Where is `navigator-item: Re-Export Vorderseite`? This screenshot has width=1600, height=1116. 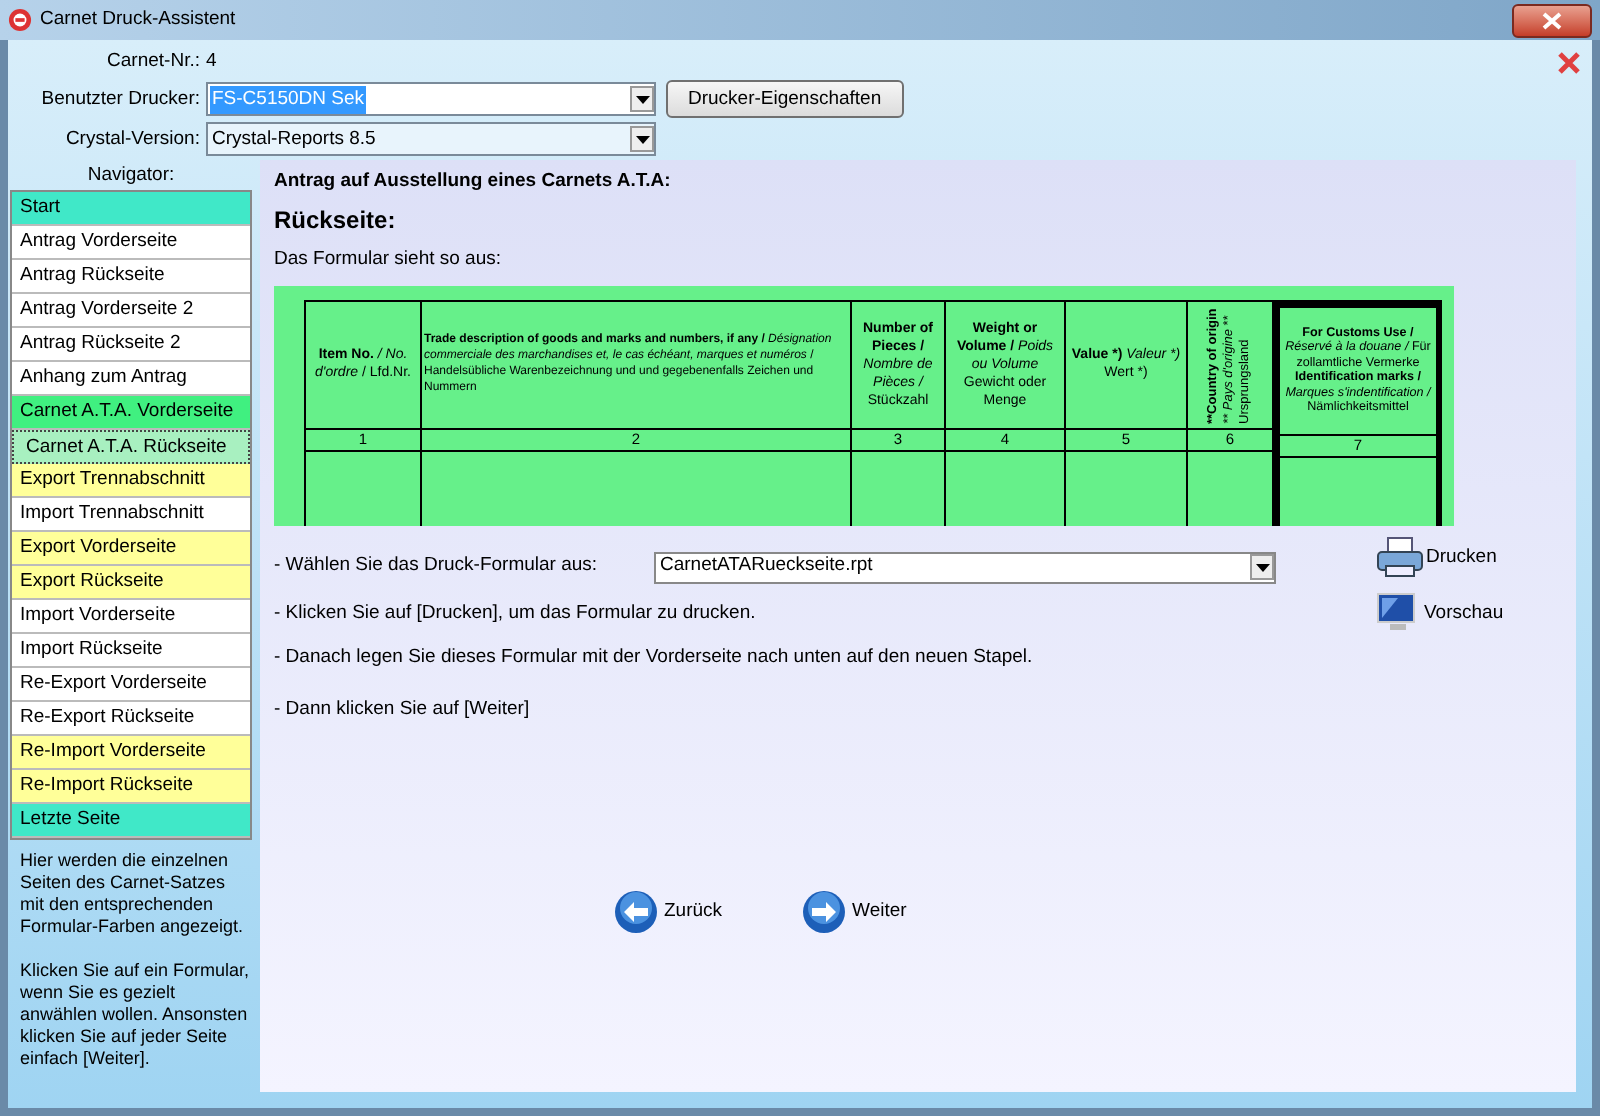
navigator-item: Re-Export Vorderseite is located at coordinates (131, 685).